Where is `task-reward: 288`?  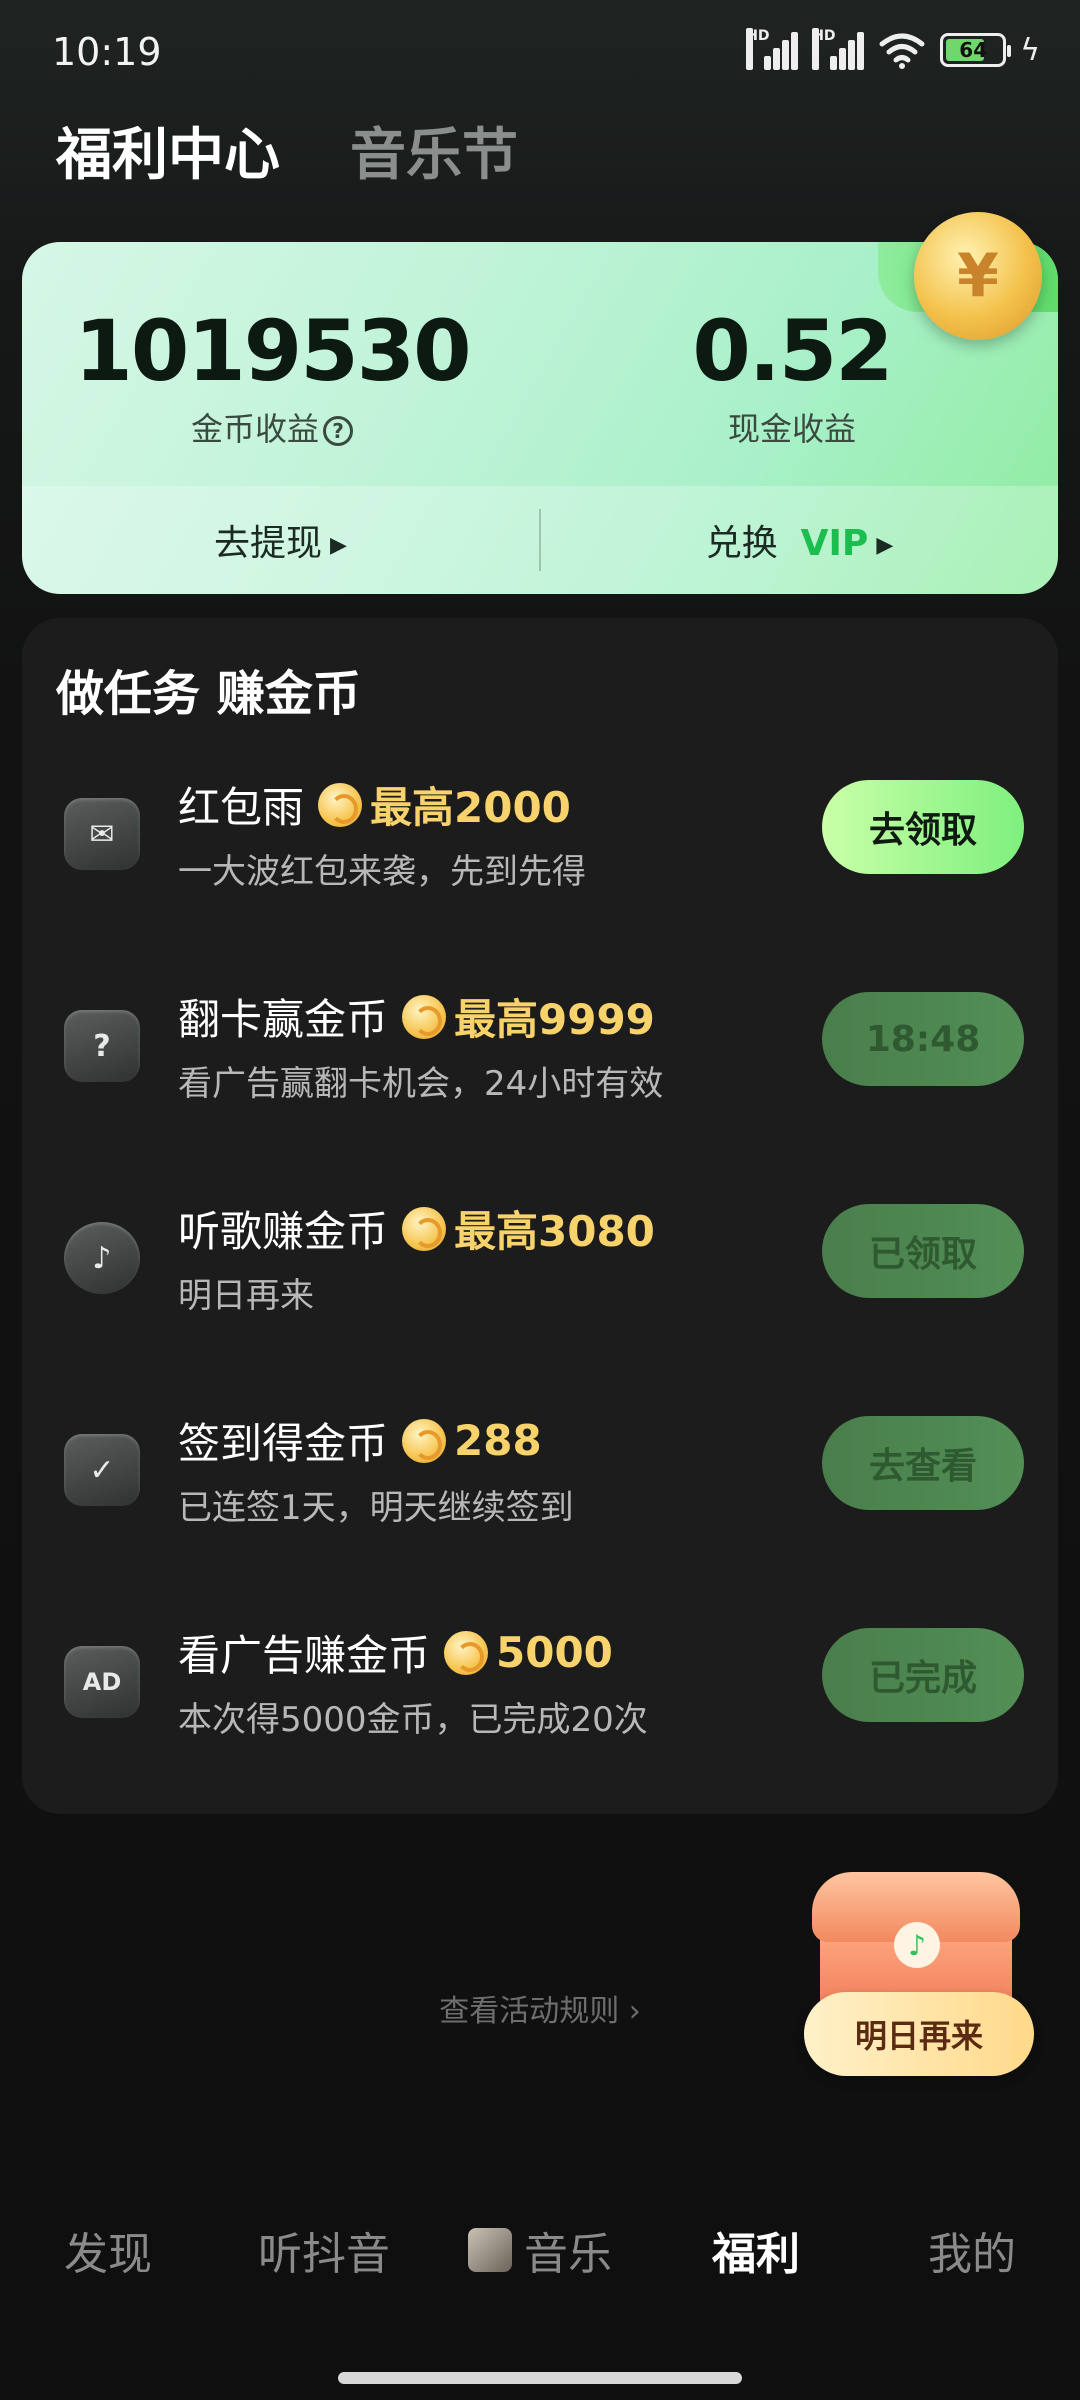 task-reward: 288 is located at coordinates (498, 1440).